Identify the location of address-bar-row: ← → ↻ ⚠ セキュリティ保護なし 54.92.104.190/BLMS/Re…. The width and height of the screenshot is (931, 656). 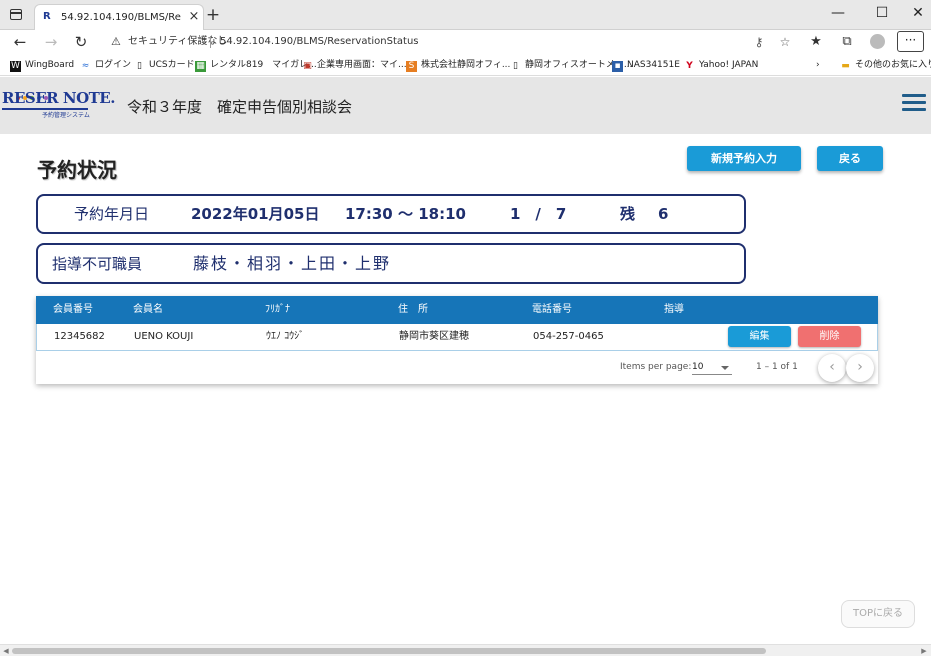
(465, 42).